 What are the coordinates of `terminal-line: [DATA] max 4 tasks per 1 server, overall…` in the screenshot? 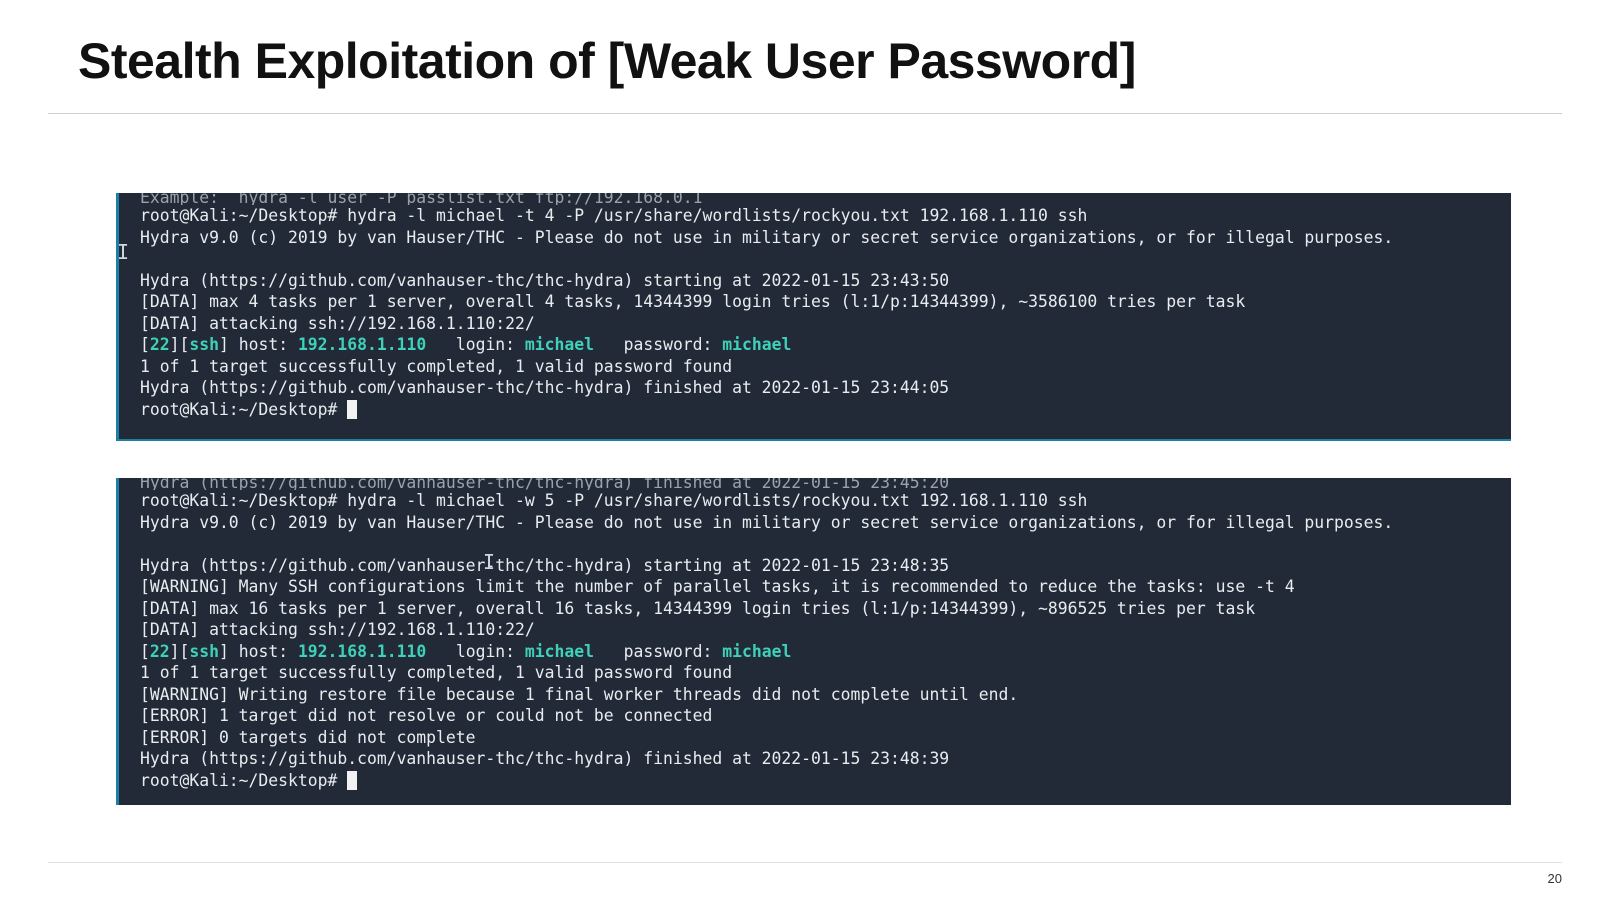 It's located at (693, 301).